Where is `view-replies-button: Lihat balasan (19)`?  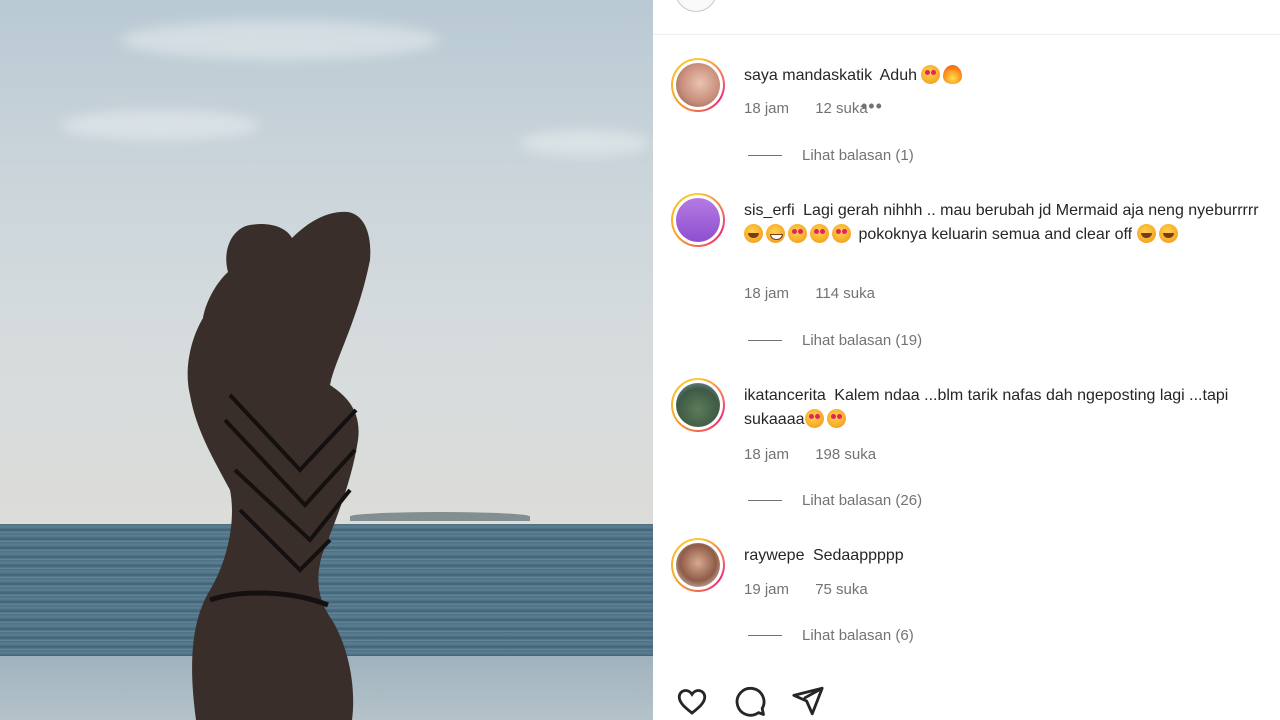 view-replies-button: Lihat balasan (19) is located at coordinates (835, 340).